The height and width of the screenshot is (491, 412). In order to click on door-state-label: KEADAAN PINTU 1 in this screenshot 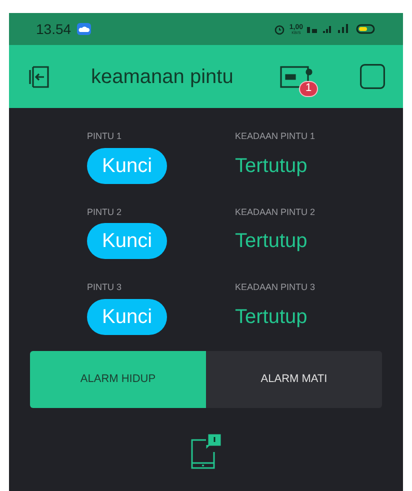, I will do `click(275, 136)`.